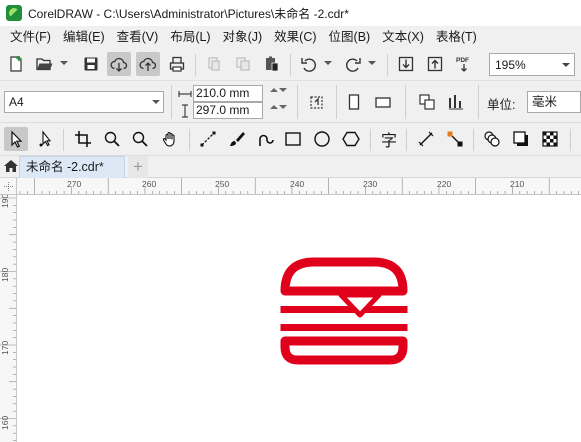 This screenshot has height=442, width=581. I want to click on page-width-row: 210.0 mm, so click(234, 93).